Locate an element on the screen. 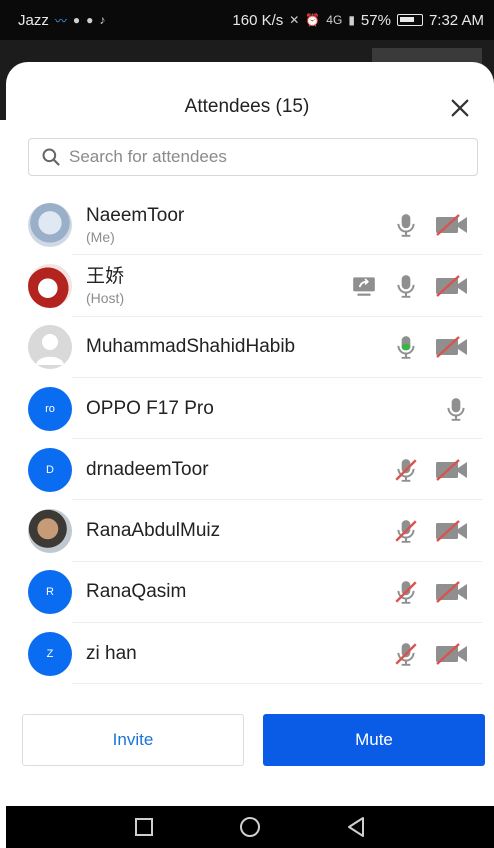 Image resolution: width=494 pixels, height=848 pixels. message-icon: ● is located at coordinates (90, 20).